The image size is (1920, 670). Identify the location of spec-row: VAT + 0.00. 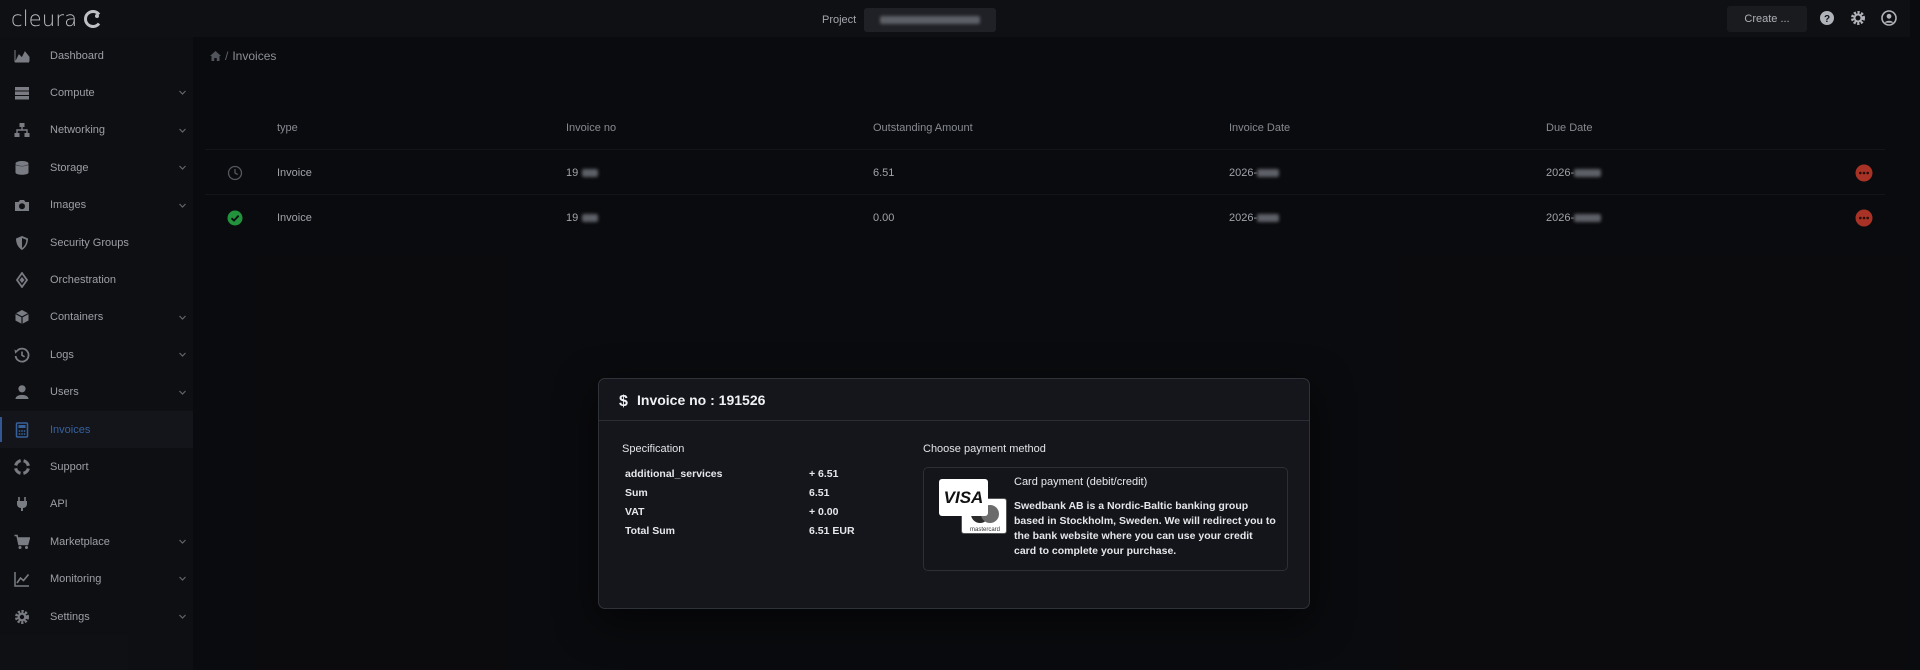
(755, 511).